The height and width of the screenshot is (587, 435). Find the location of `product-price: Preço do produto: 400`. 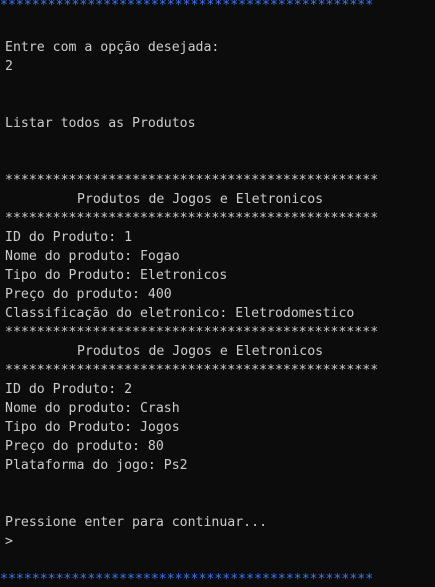

product-price: Preço do produto: 400 is located at coordinates (88, 294).